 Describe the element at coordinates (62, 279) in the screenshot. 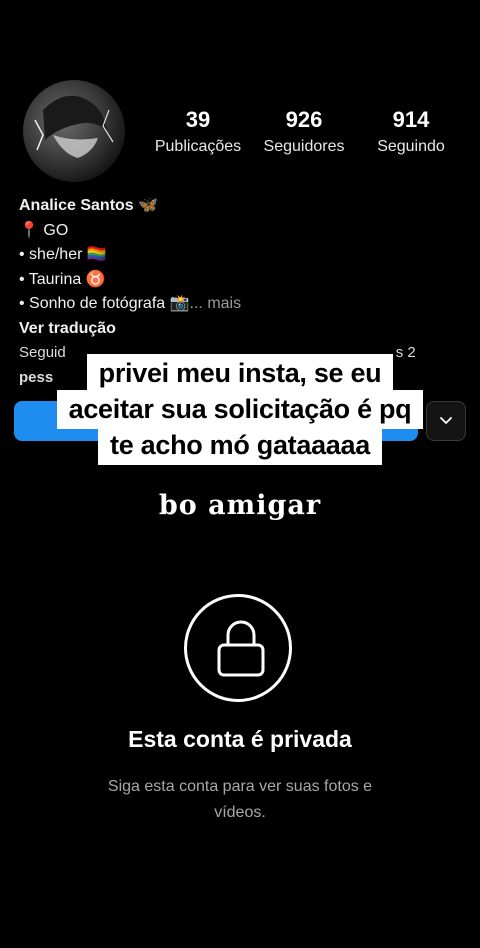

I see `bio-sign: • Taurina ♉` at that location.